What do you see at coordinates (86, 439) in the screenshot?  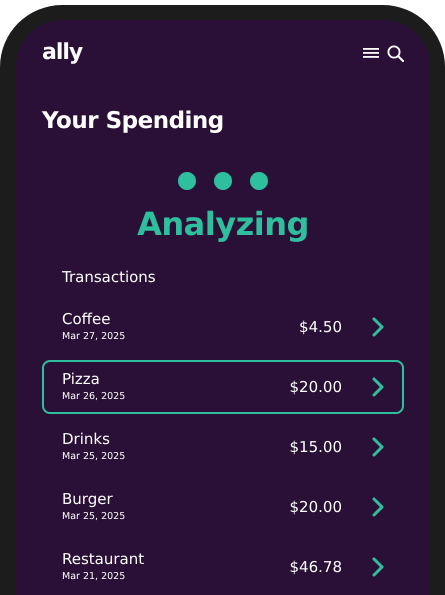 I see `transaction-name: Drinks` at bounding box center [86, 439].